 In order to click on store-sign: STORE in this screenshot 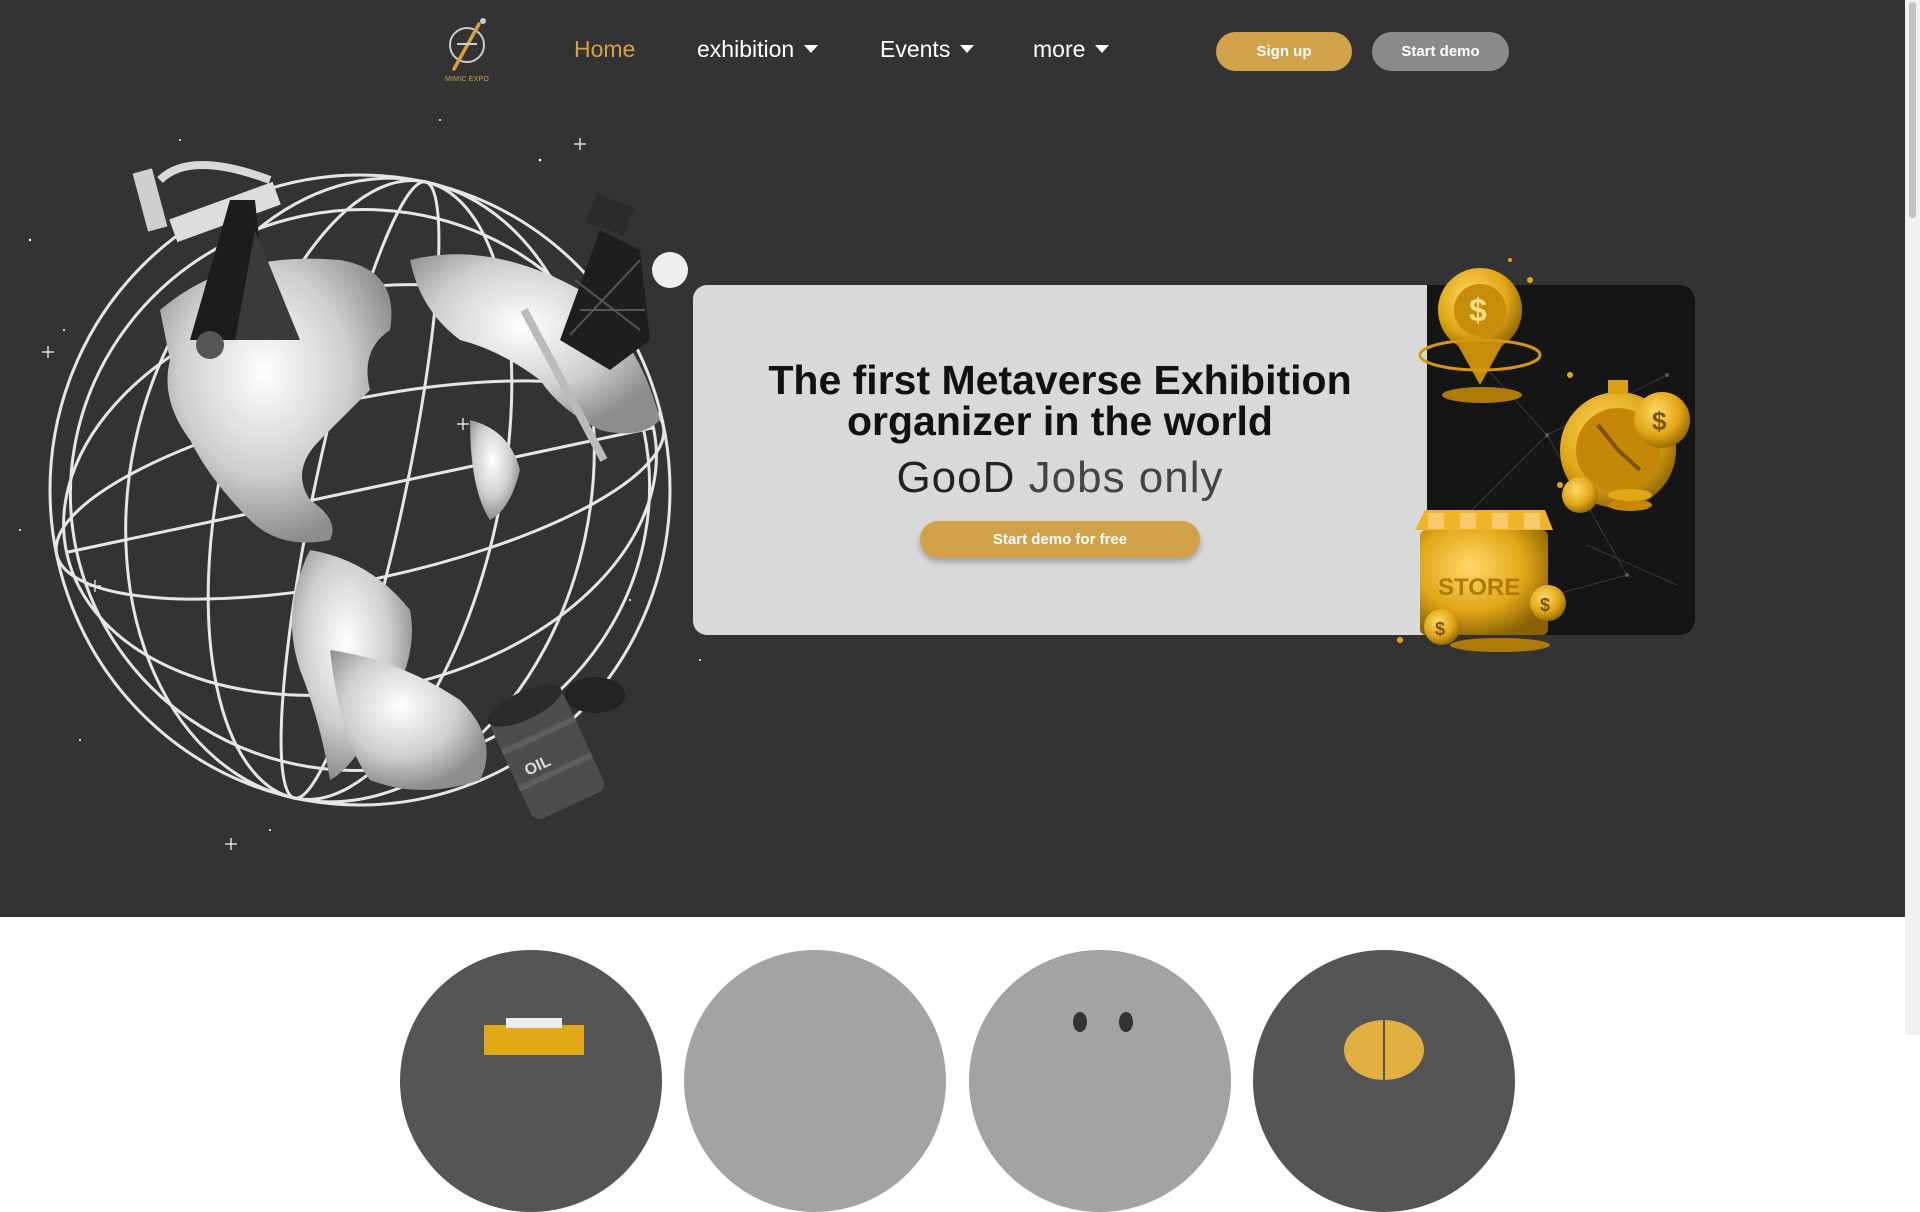, I will do `click(1479, 587)`.